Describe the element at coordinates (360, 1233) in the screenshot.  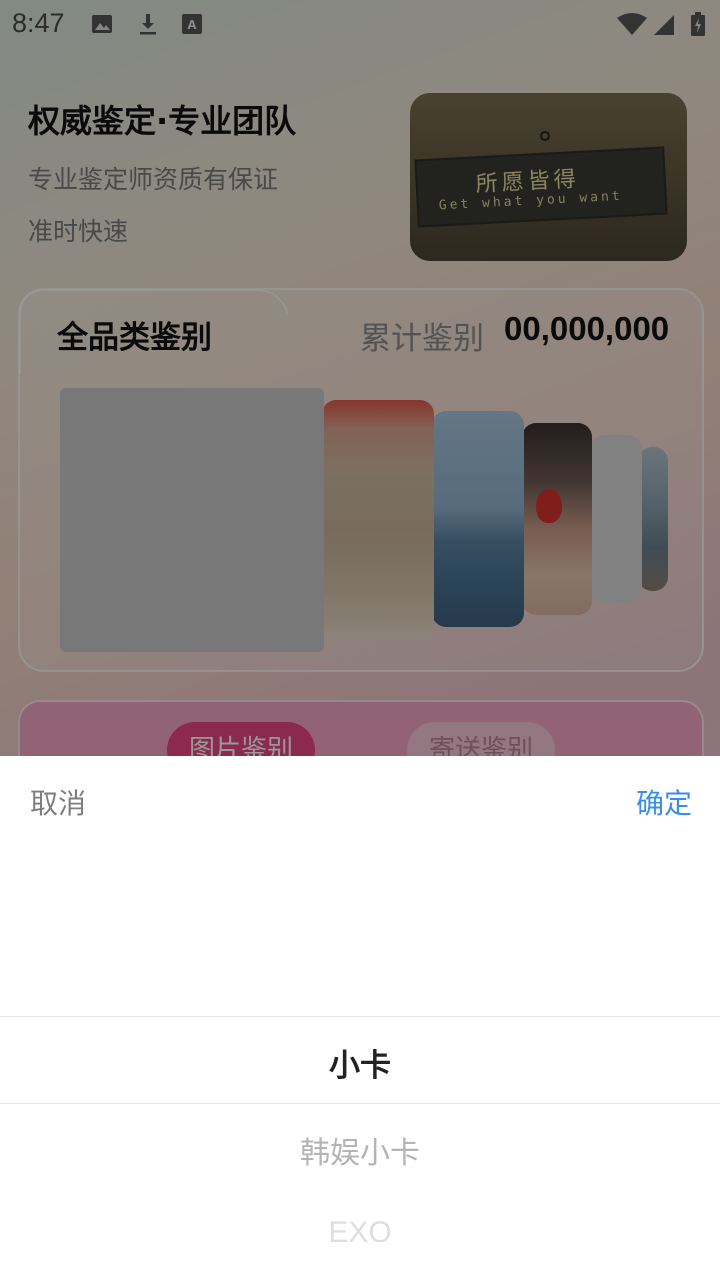
I see `picker-option: EXO` at that location.